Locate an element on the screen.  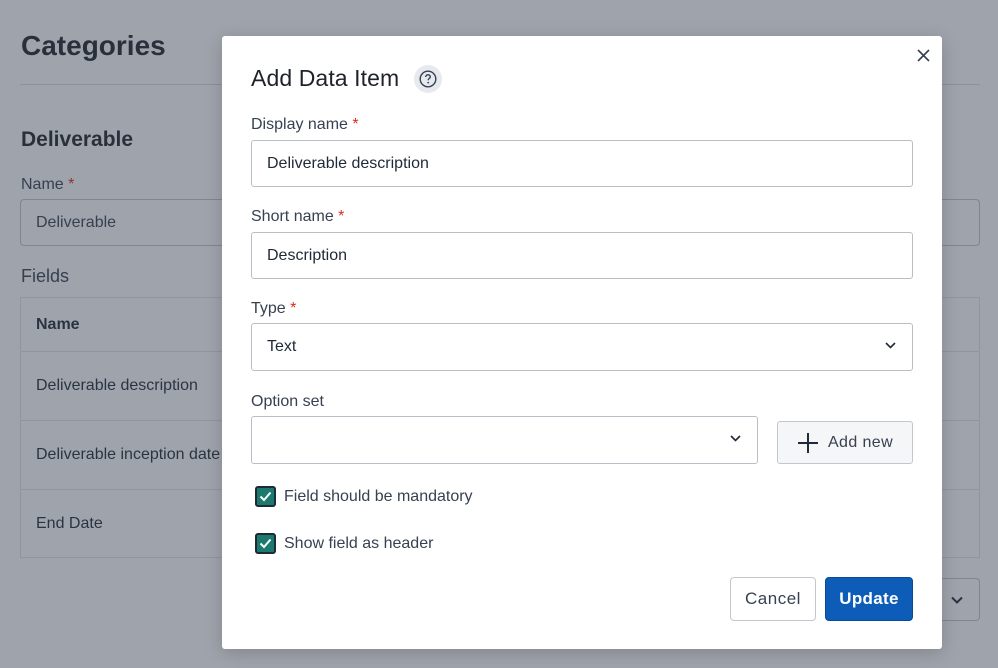
display-name-label-text: Display name is located at coordinates (299, 124).